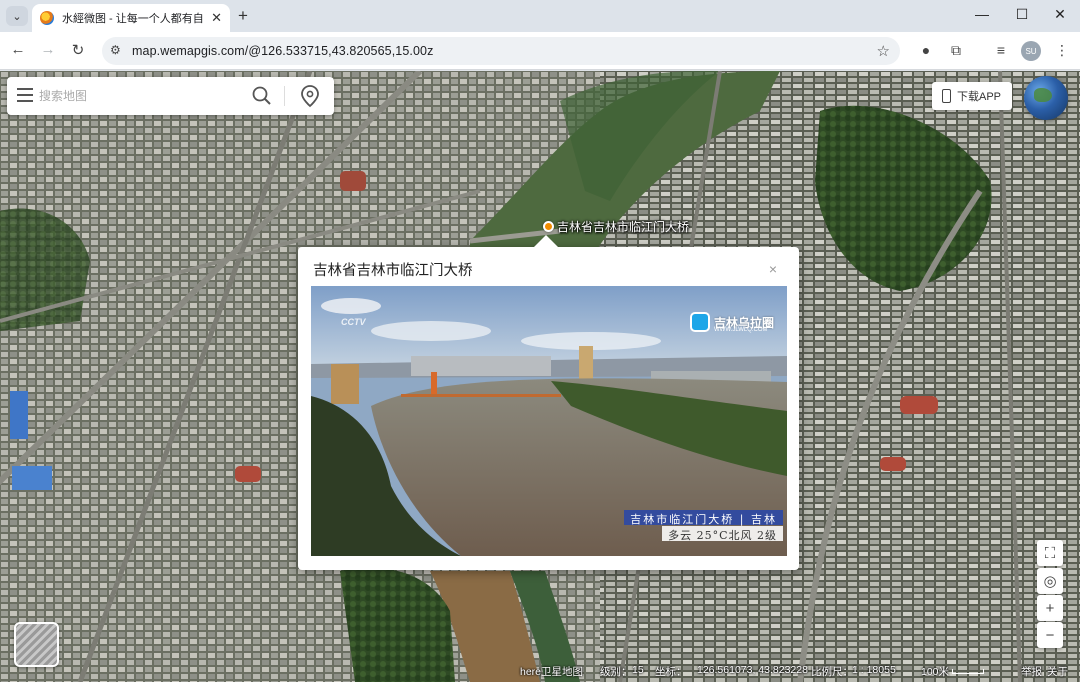 This screenshot has width=1080, height=682. Describe the element at coordinates (1057, 671) in the screenshot. I see `about-link: 关于` at that location.